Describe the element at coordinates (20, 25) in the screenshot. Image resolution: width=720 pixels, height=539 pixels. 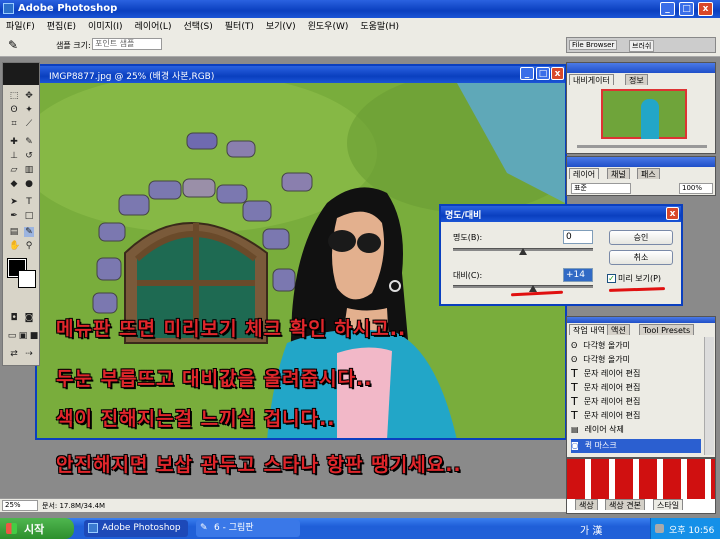
I see `menu-file: 파일(F)` at that location.